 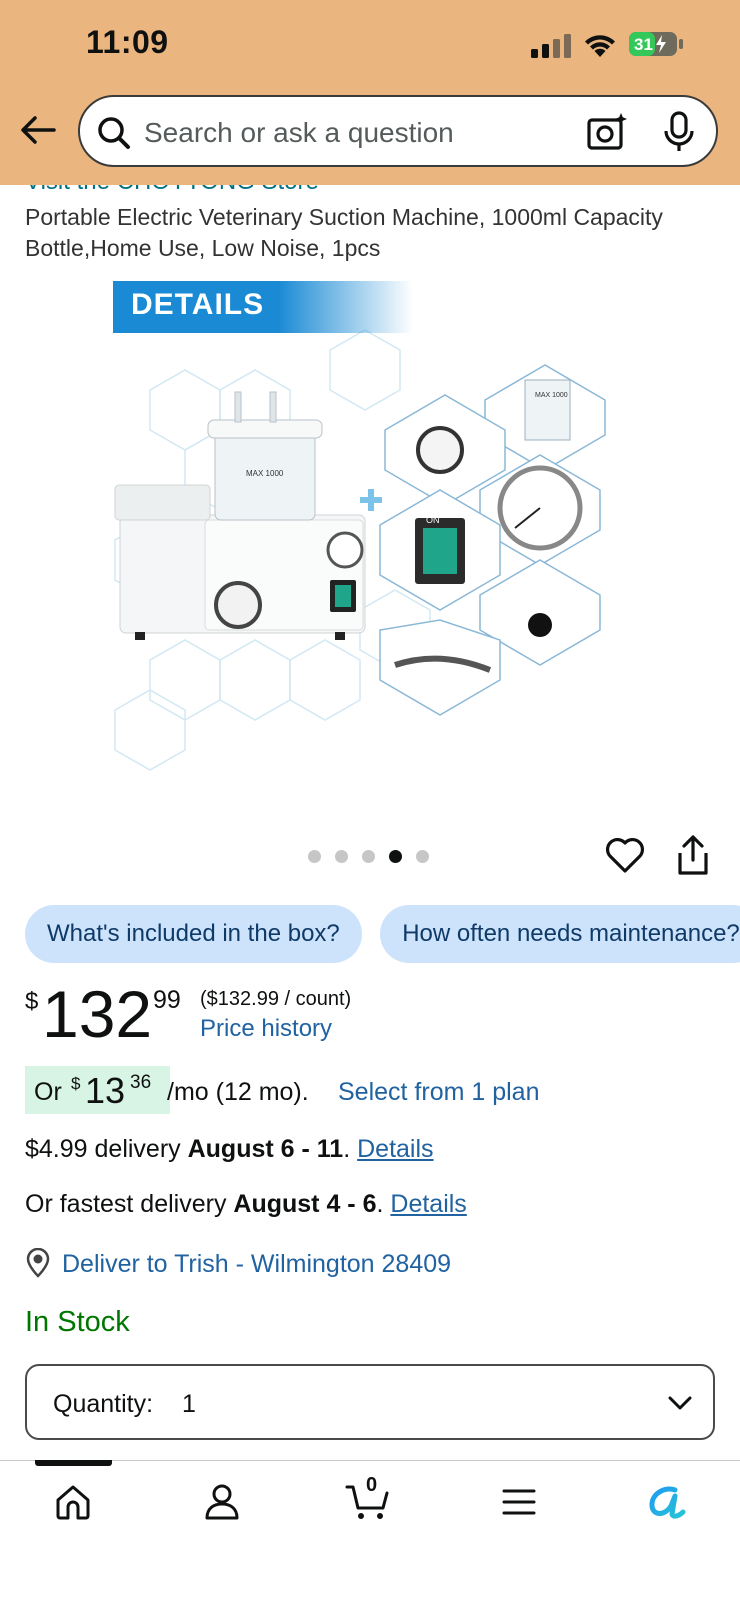 I want to click on price-fraction: 99, so click(x=167, y=1000).